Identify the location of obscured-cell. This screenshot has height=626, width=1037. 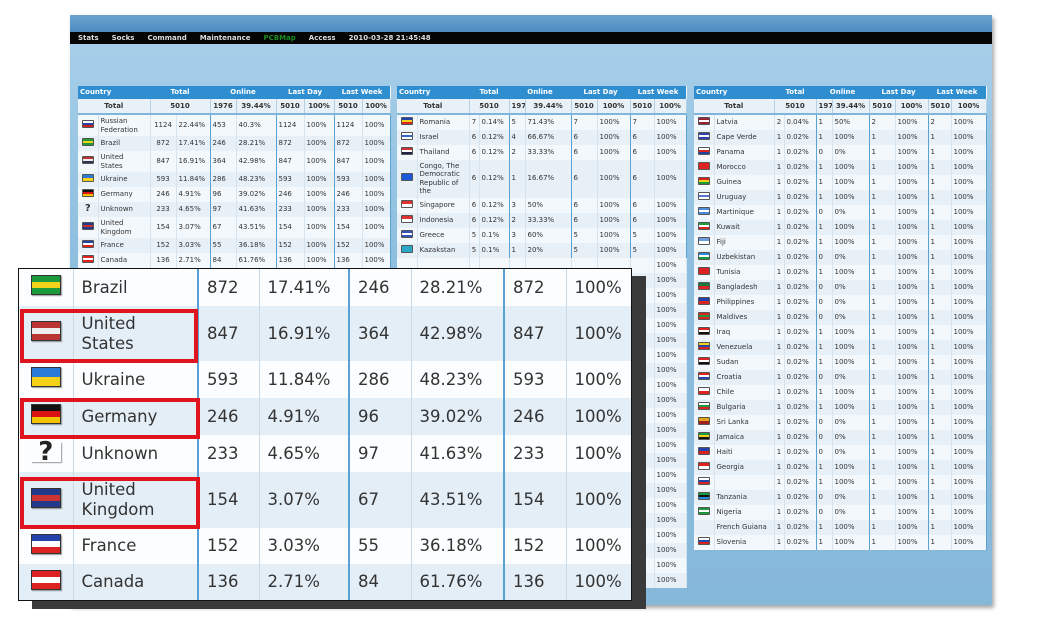
(642, 400).